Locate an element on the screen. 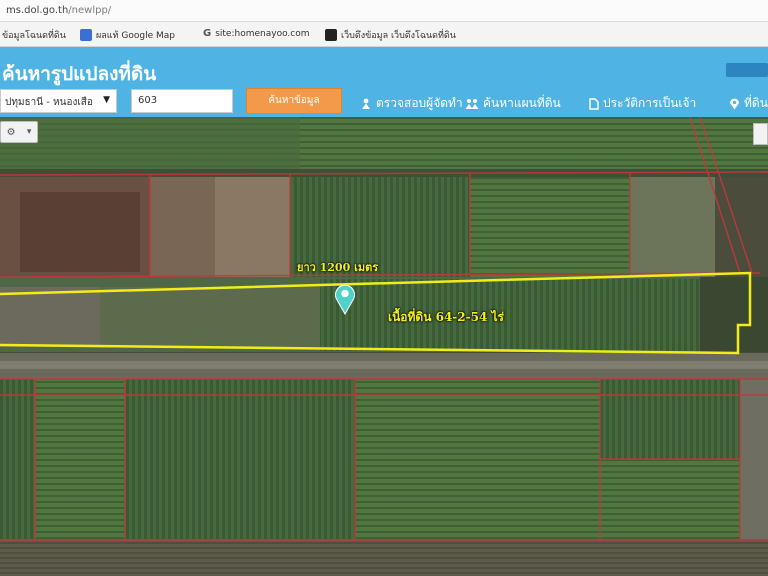  nav-item-verify: ตรวจสอบผู้จัดทำ is located at coordinates (411, 103).